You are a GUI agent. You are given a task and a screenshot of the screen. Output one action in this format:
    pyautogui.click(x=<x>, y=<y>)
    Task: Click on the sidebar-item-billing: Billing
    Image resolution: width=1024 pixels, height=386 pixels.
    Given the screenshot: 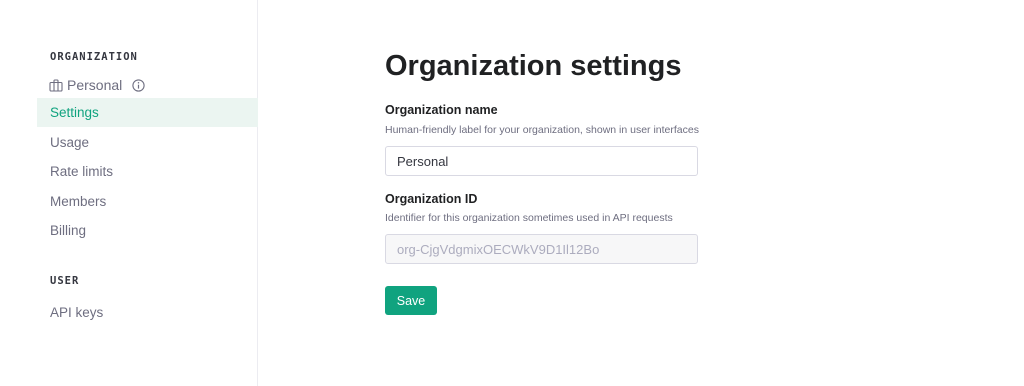 What is the action you would take?
    pyautogui.click(x=147, y=230)
    